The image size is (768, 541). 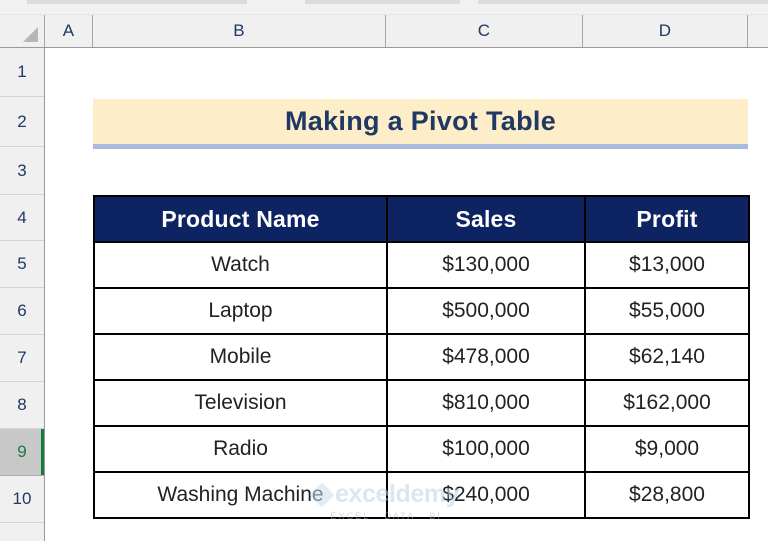 What do you see at coordinates (667, 265) in the screenshot?
I see `cell-profit: $13,000` at bounding box center [667, 265].